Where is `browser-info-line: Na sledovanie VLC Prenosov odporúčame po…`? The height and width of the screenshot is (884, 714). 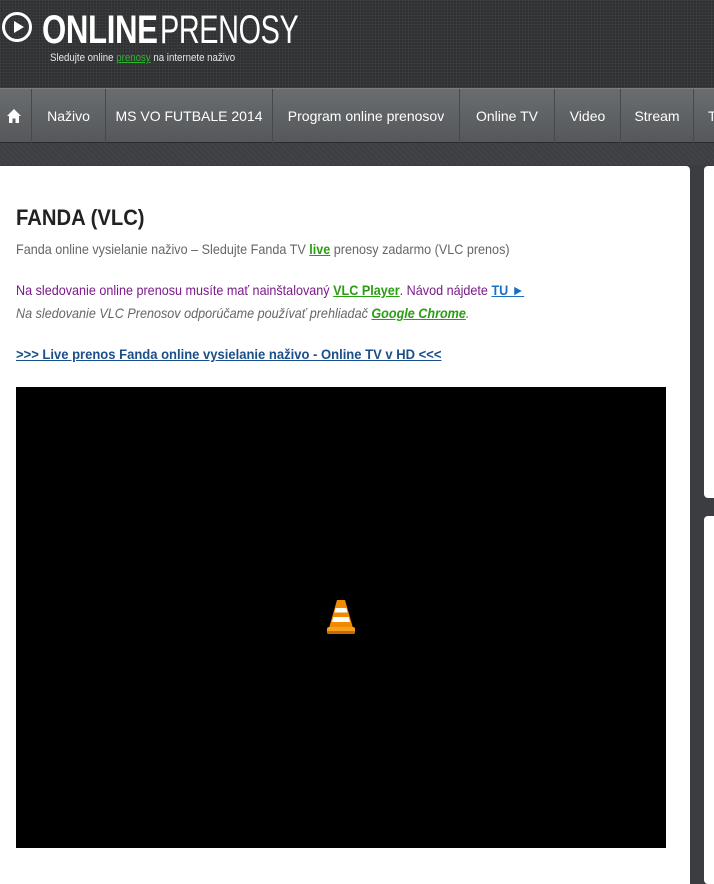 browser-info-line: Na sledovanie VLC Prenosov odporúčame po… is located at coordinates (242, 313).